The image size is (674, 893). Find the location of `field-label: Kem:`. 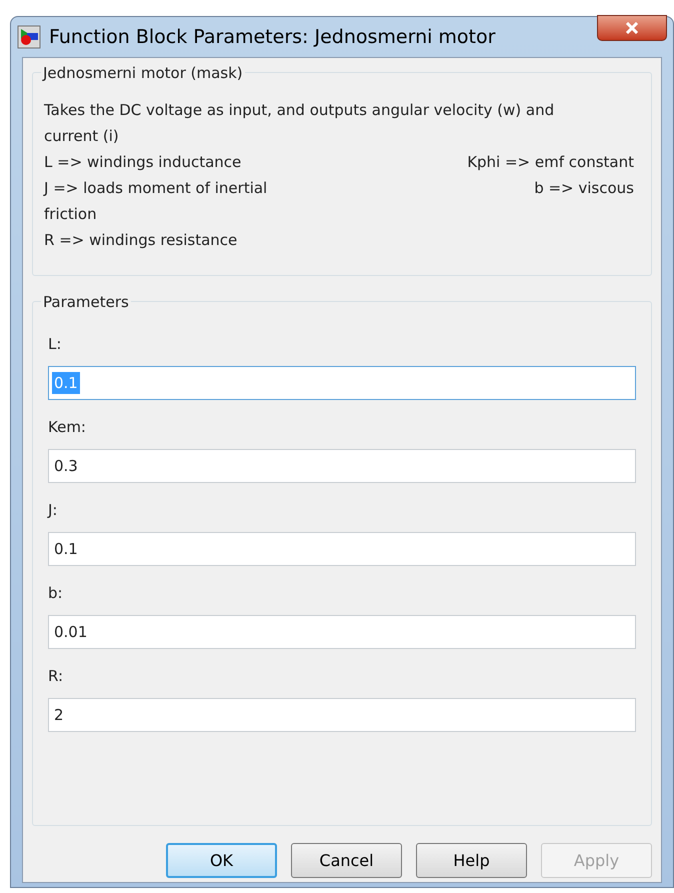

field-label: Kem: is located at coordinates (67, 427).